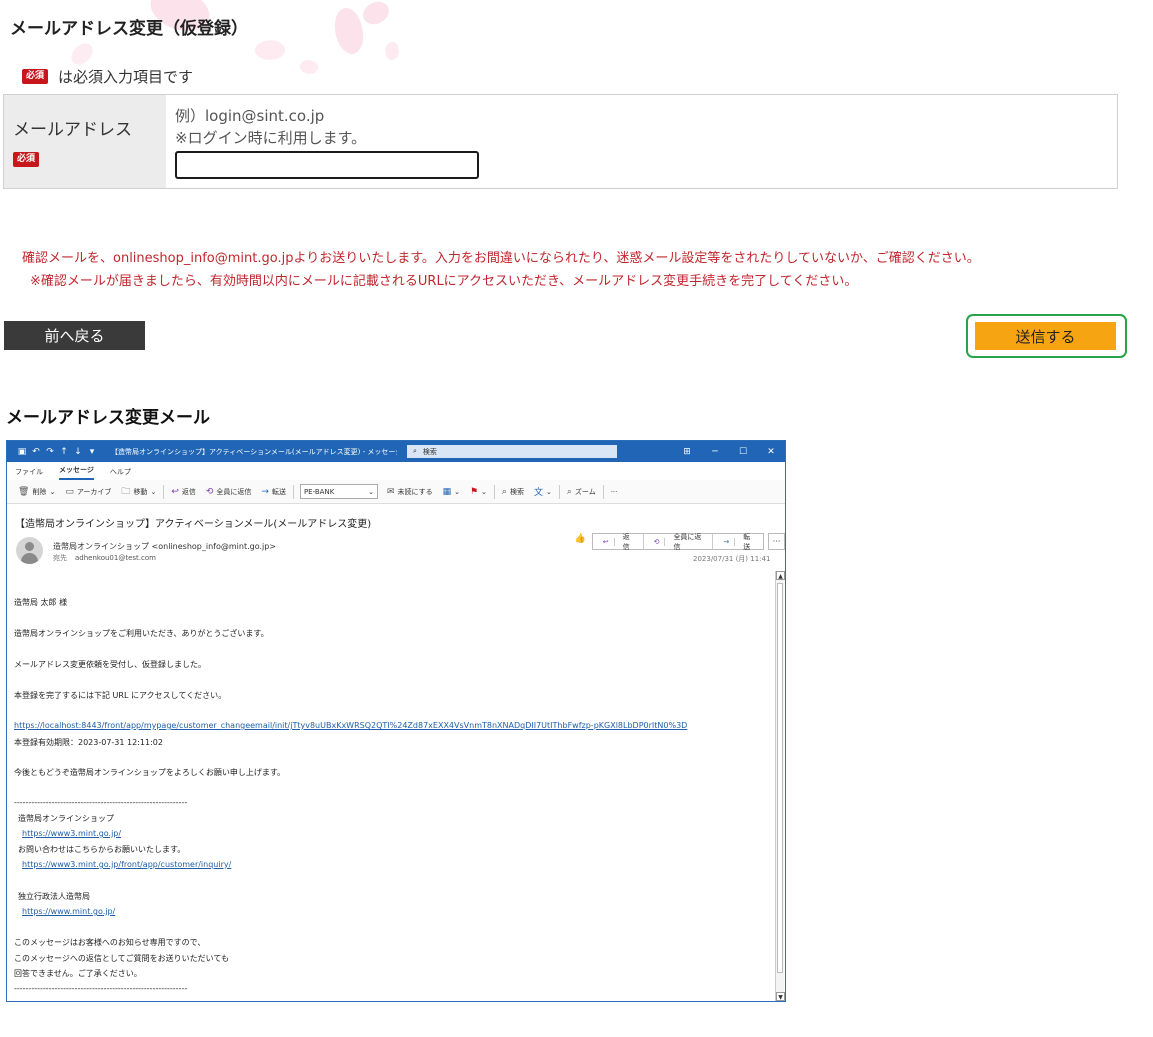 Image resolution: width=1153 pixels, height=1037 pixels. I want to click on required-note: 必須 は必須入力項目です, so click(107, 76).